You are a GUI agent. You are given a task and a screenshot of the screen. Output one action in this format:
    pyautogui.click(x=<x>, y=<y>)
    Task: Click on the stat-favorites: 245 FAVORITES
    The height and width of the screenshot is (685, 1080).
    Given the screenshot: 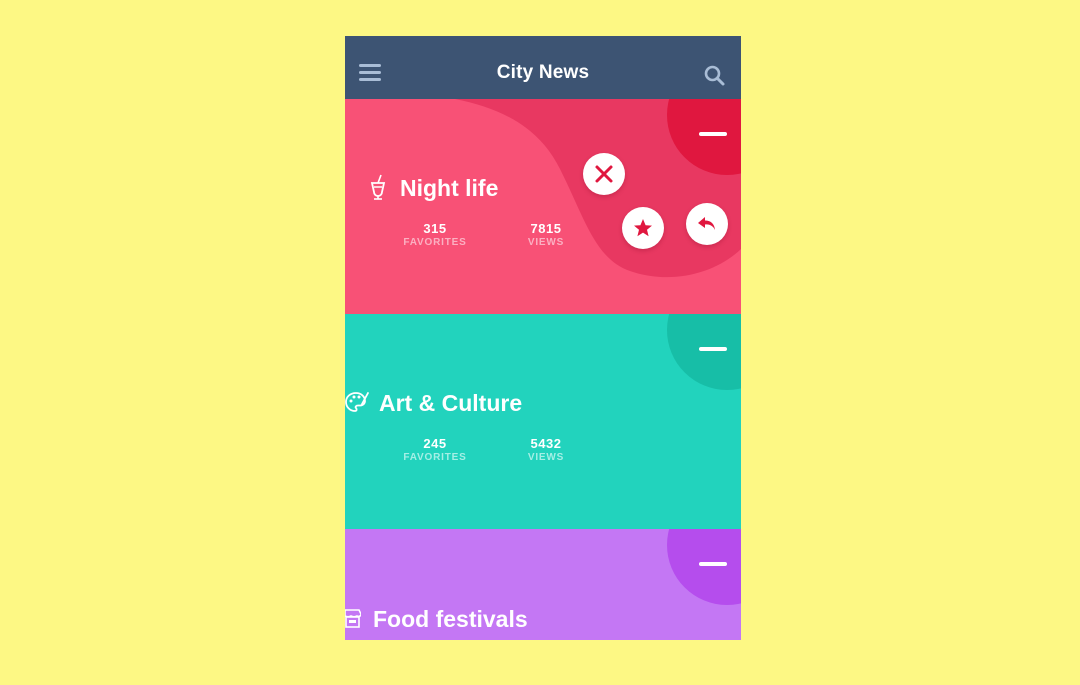 What is the action you would take?
    pyautogui.click(x=435, y=449)
    